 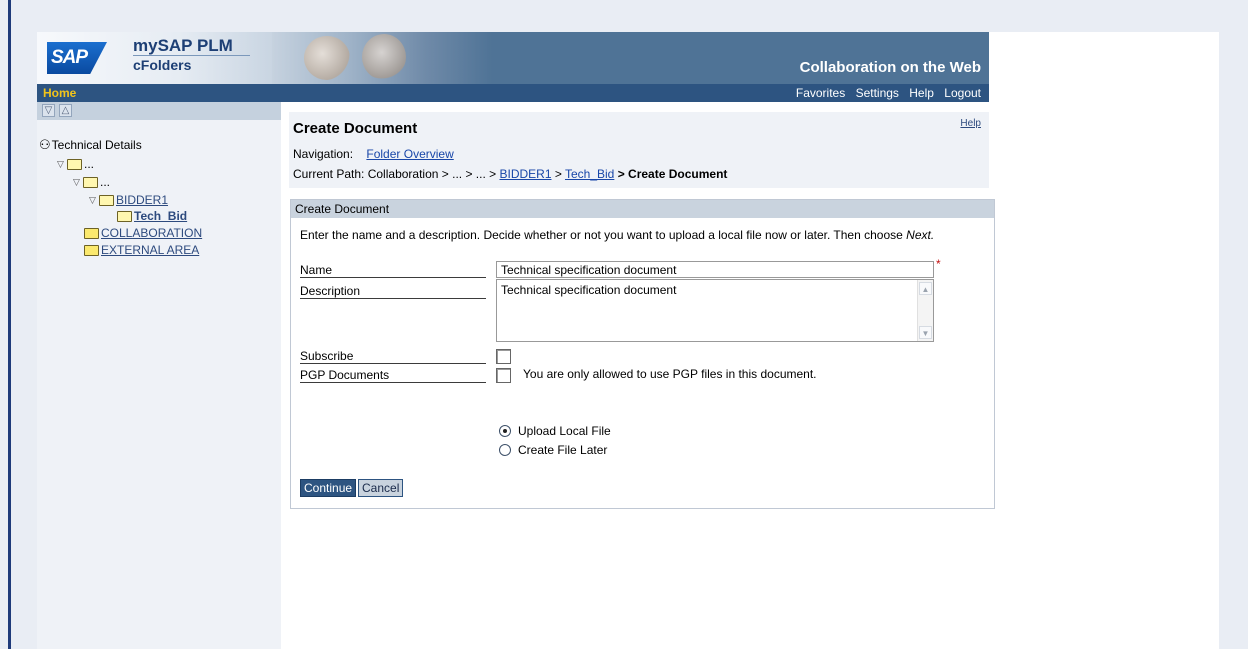 I want to click on help-link: Help, so click(x=970, y=123).